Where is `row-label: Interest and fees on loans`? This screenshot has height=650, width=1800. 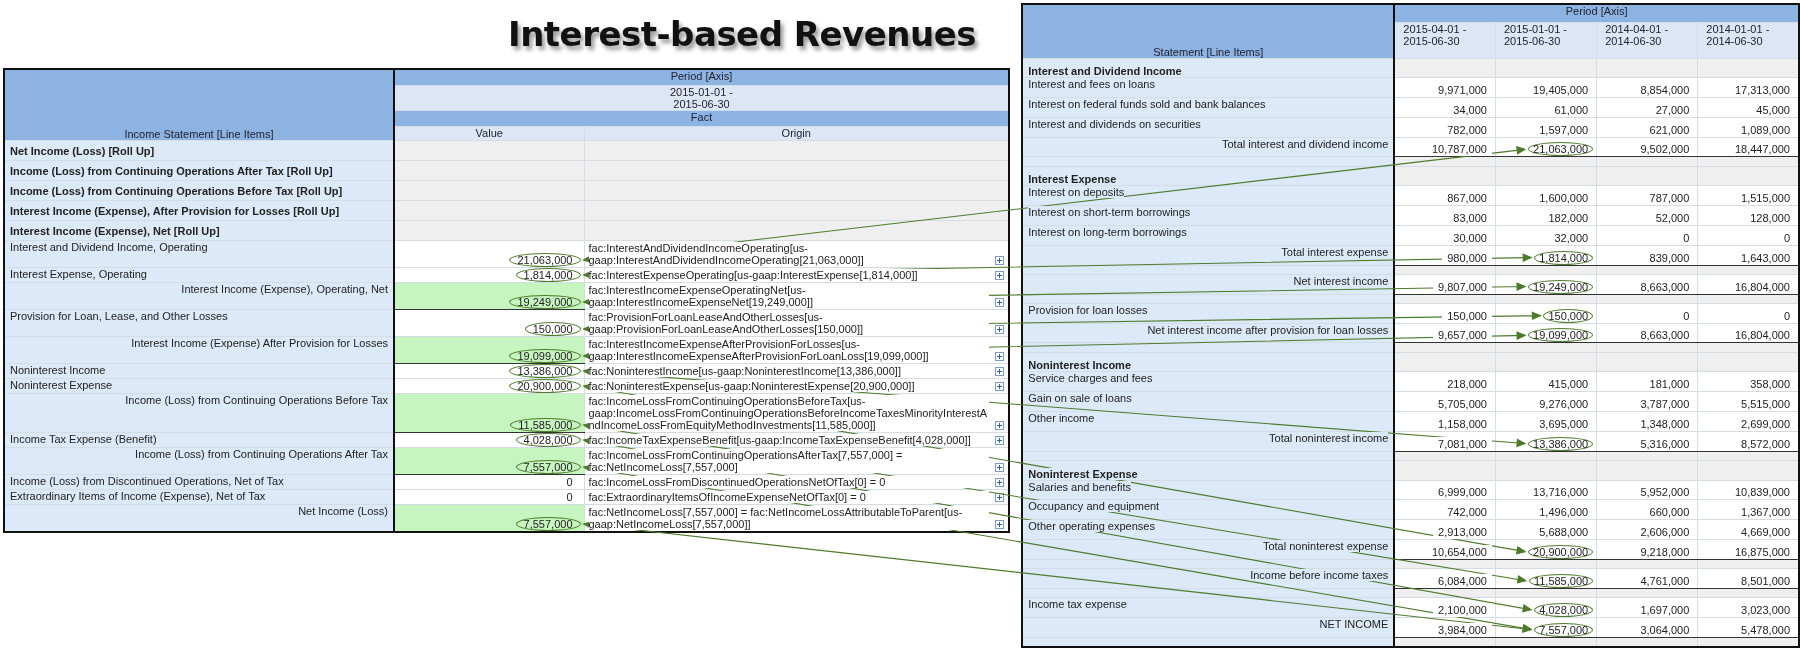 row-label: Interest and fees on loans is located at coordinates (1208, 87).